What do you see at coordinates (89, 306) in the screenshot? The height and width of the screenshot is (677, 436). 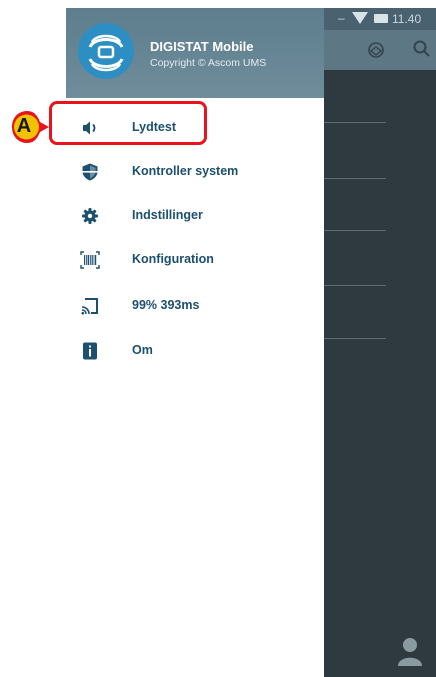 I see `cast-icon` at bounding box center [89, 306].